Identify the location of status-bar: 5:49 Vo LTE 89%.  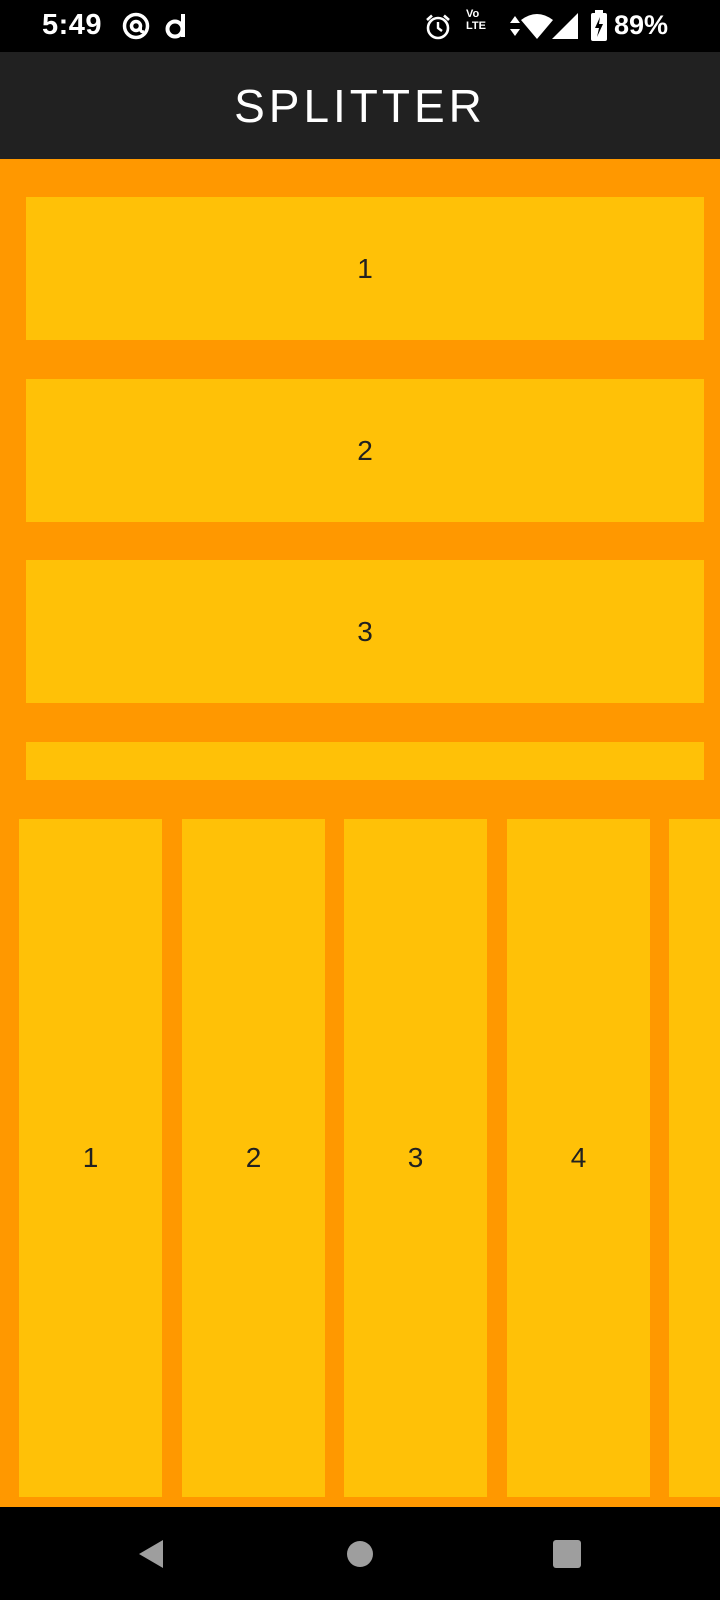
(360, 26).